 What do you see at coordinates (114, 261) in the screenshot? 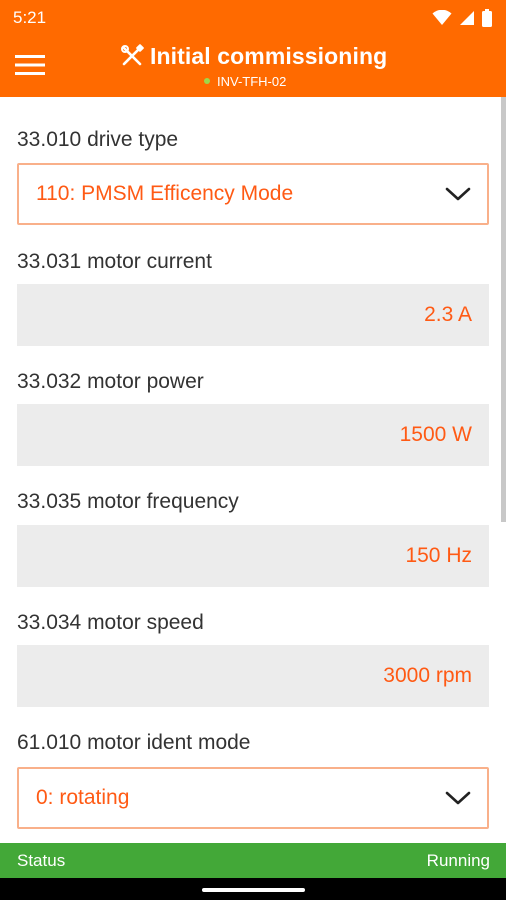
I see `motor-current-label: 33.031 motor current` at bounding box center [114, 261].